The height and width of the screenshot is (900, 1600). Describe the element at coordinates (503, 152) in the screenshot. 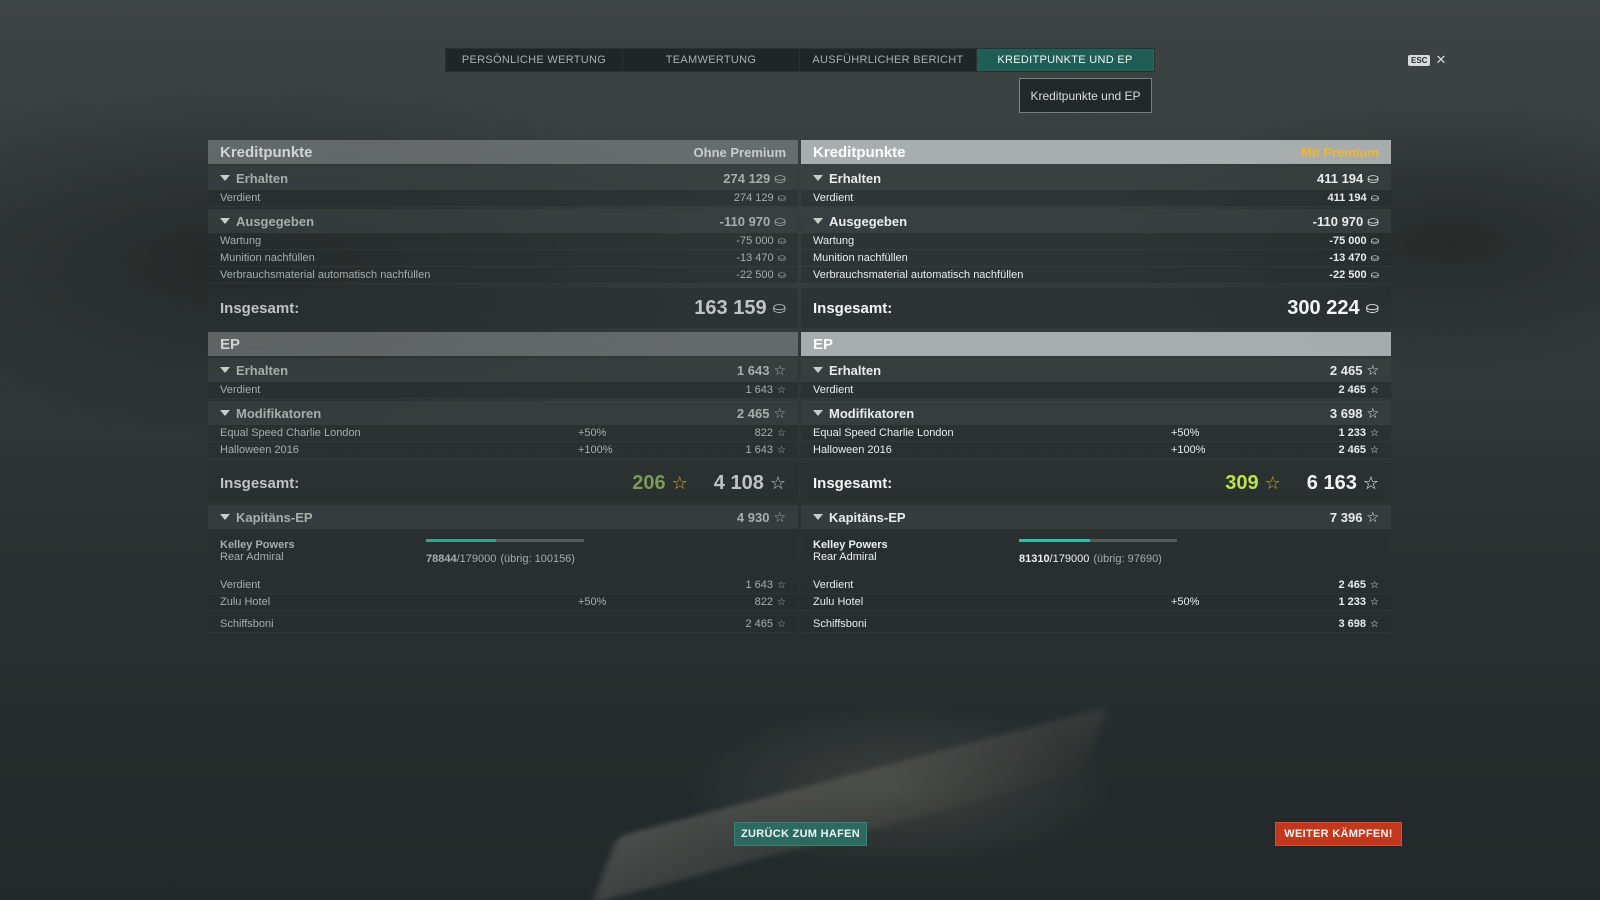

I see `credits-header: Kreditpunkte Ohne Premium` at that location.